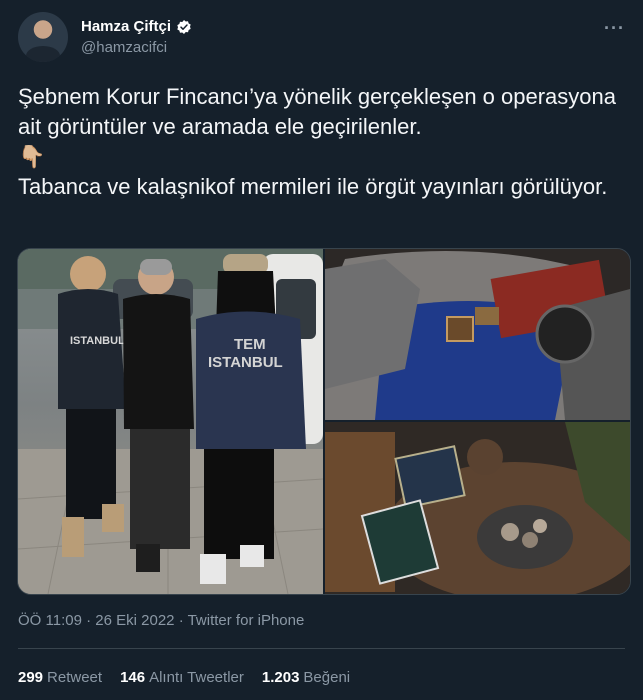  I want to click on officer-right-pants, so click(239, 504).